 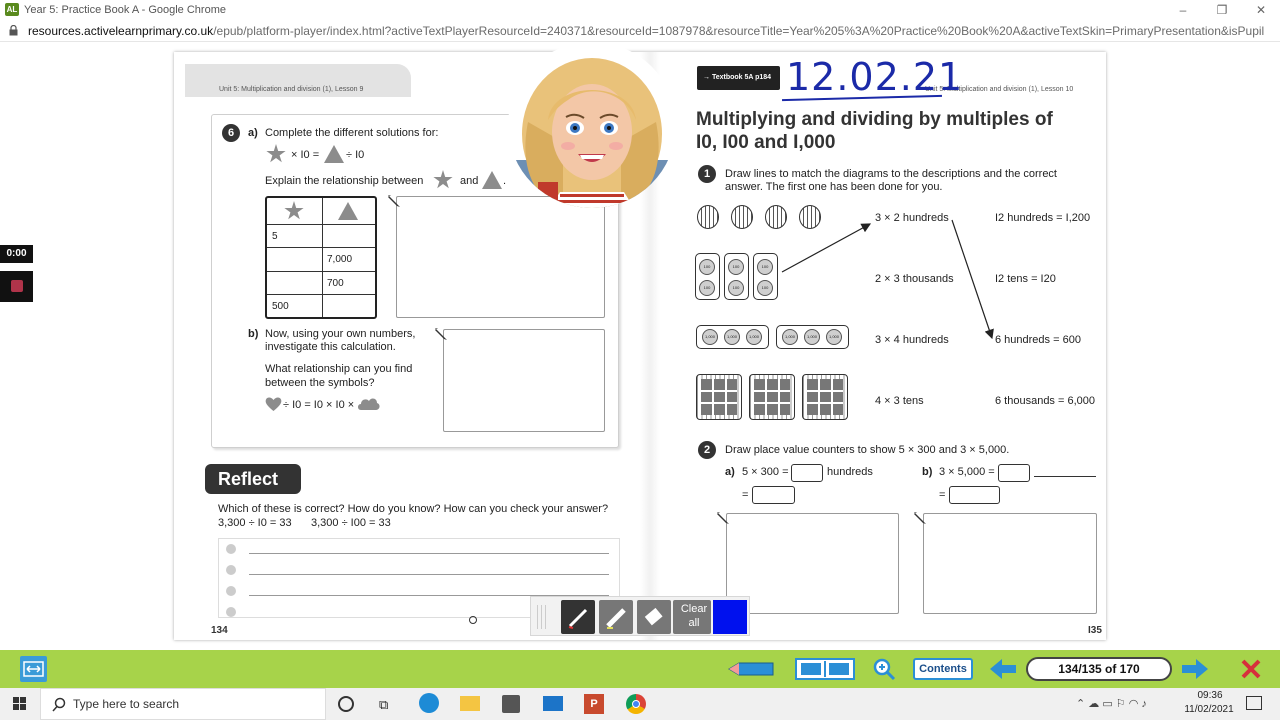 I want to click on chrome-icon, so click(x=636, y=704).